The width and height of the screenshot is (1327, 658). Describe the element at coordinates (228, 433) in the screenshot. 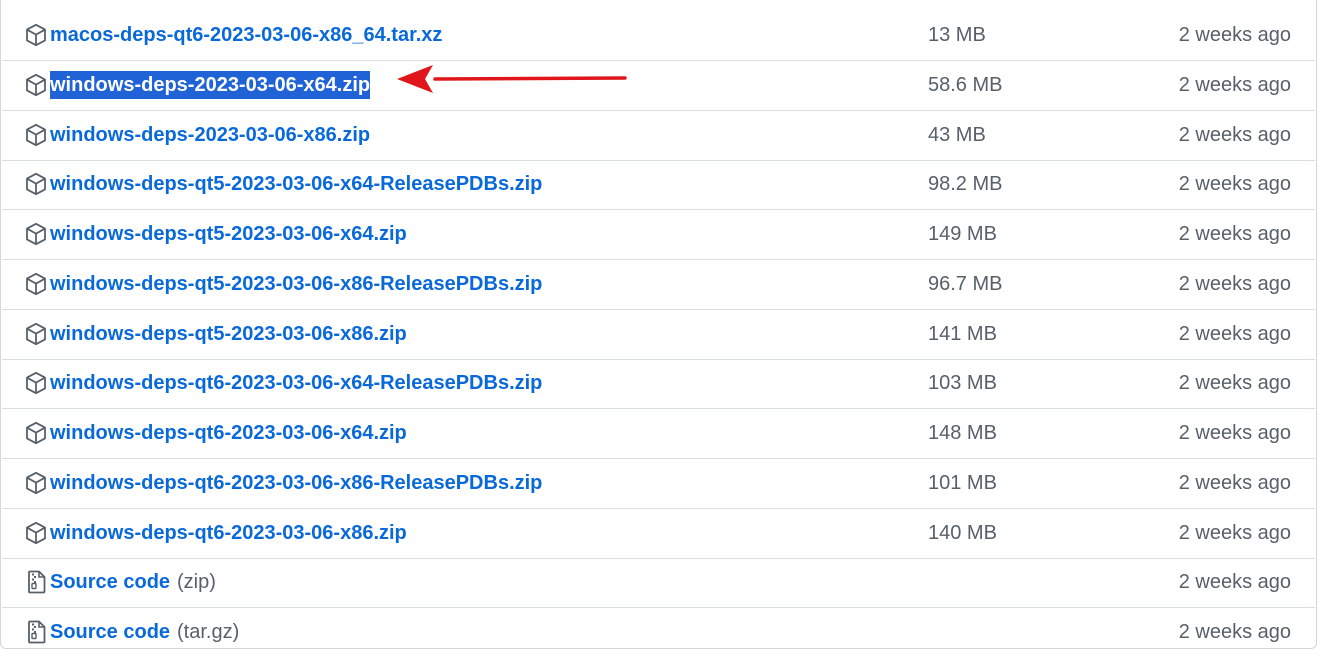

I see `asset-link: windows-deps-qt6-2023-03-06-x64.zip` at that location.